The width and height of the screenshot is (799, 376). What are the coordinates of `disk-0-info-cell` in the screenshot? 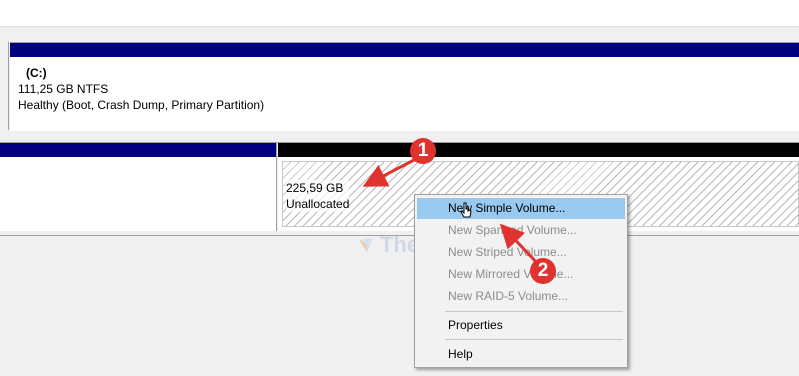 It's located at (4, 86).